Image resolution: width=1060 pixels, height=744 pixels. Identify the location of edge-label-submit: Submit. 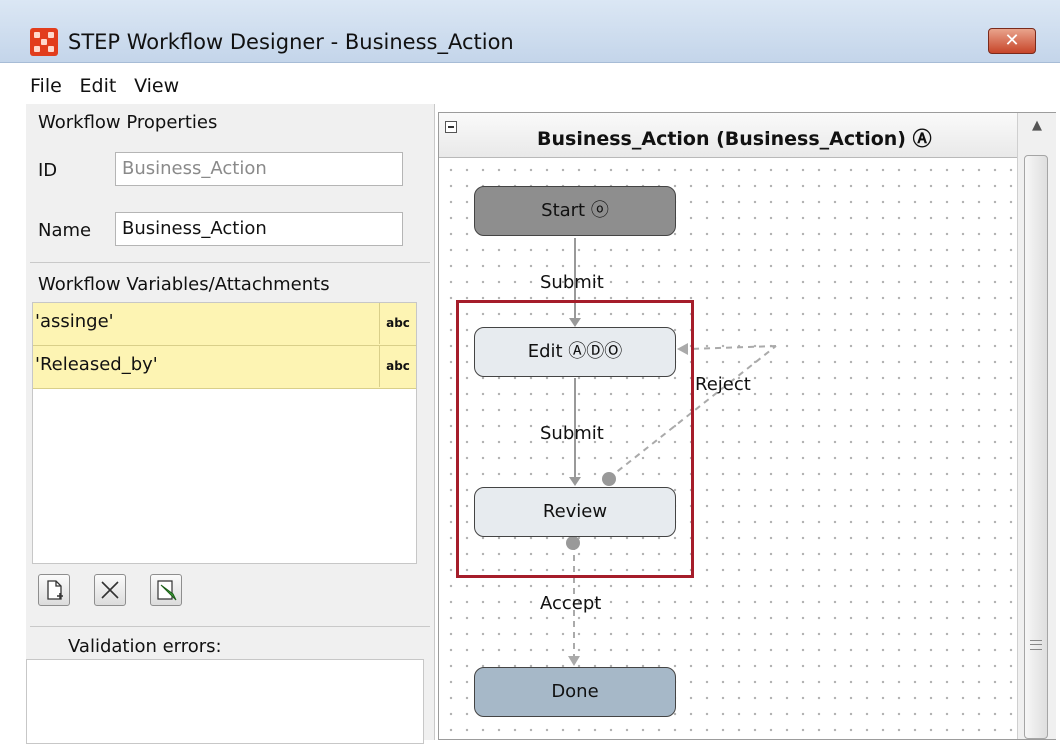
(572, 282).